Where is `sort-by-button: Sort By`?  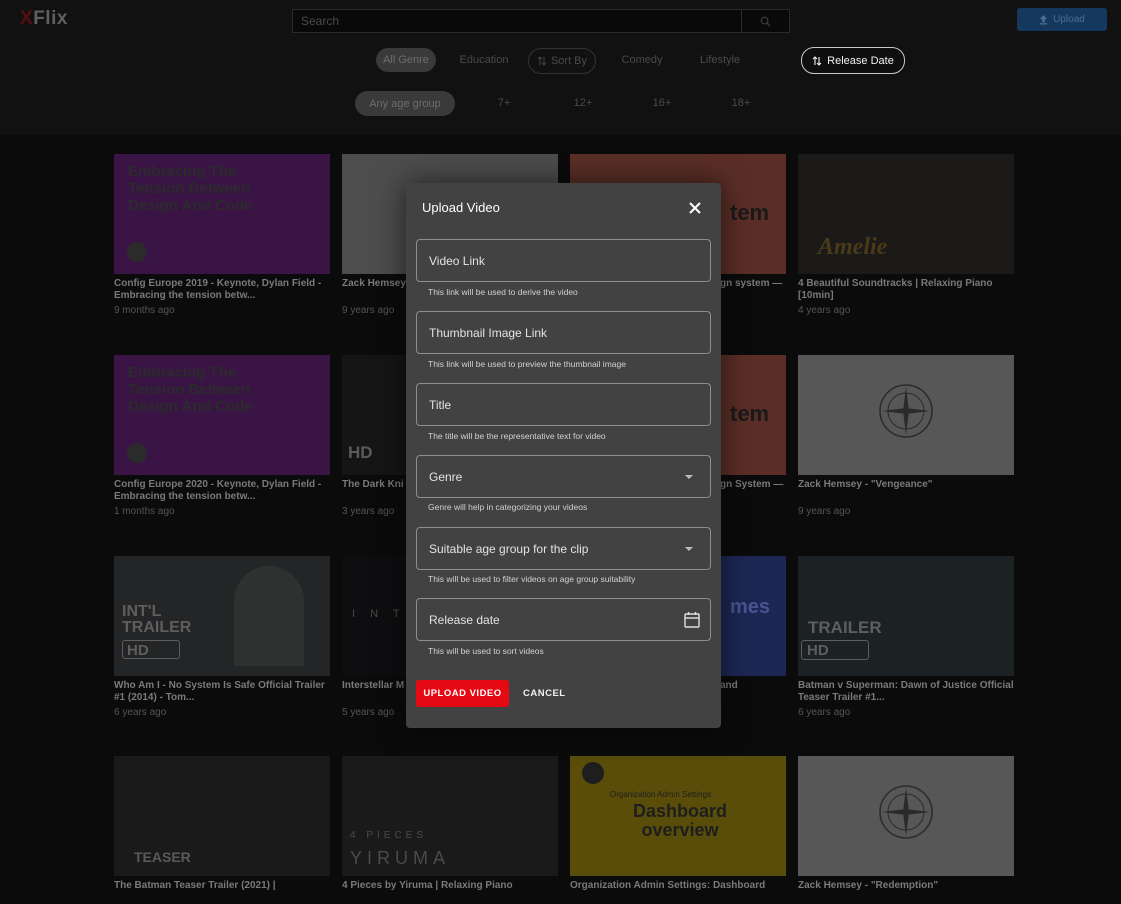 sort-by-button: Sort By is located at coordinates (562, 61).